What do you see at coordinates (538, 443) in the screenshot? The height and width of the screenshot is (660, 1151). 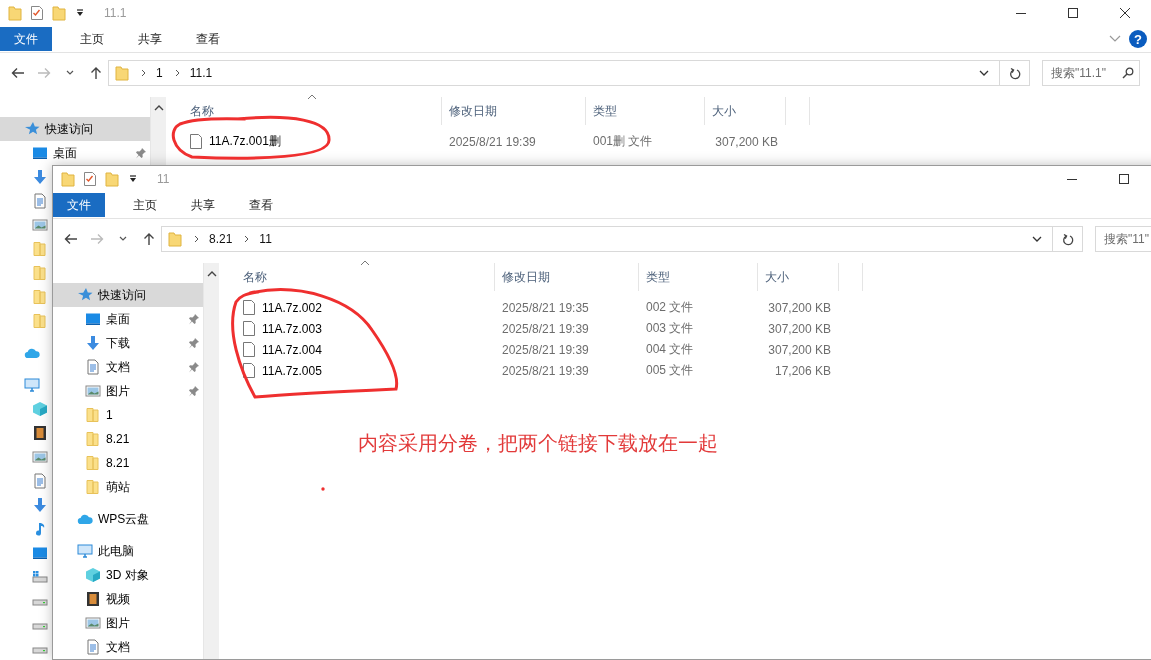 I see `annotation-text: 内容采用分卷，把两个链接下载放在一起` at bounding box center [538, 443].